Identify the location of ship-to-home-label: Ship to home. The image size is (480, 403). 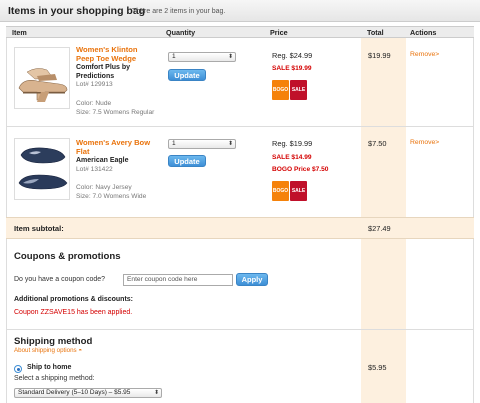
(49, 367).